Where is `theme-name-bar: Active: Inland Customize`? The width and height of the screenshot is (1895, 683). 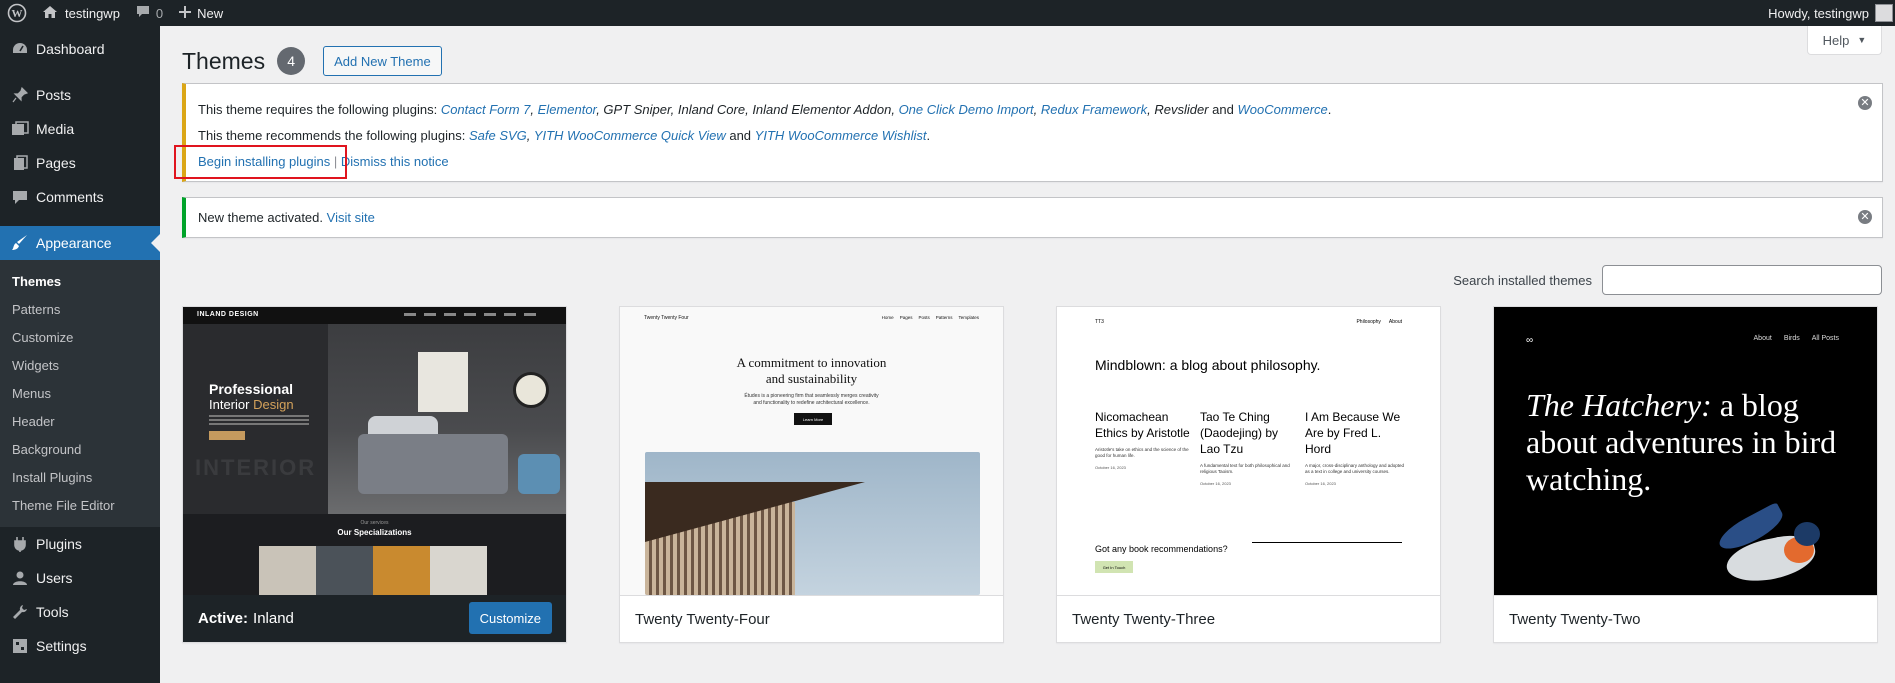 theme-name-bar: Active: Inland Customize is located at coordinates (374, 618).